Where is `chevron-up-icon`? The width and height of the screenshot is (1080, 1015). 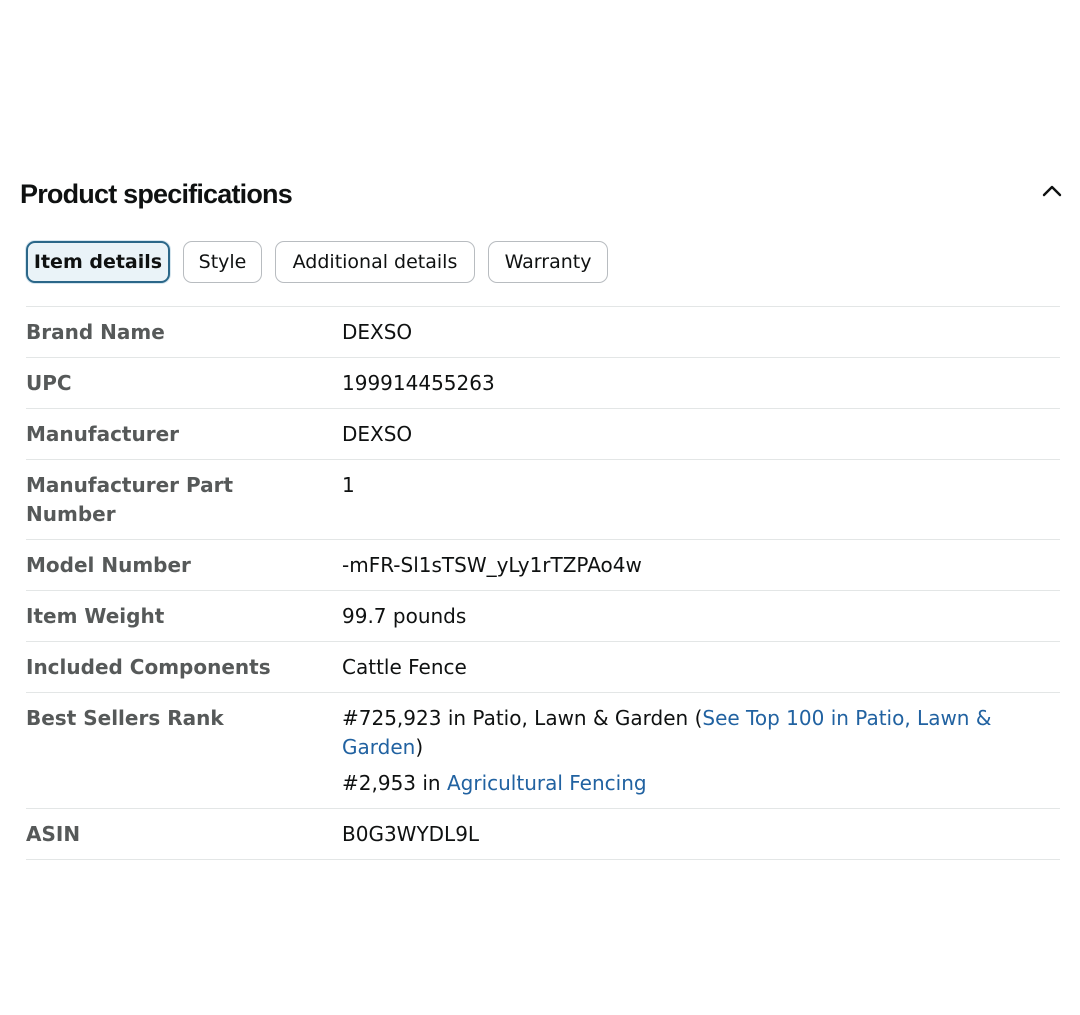
chevron-up-icon is located at coordinates (1052, 191).